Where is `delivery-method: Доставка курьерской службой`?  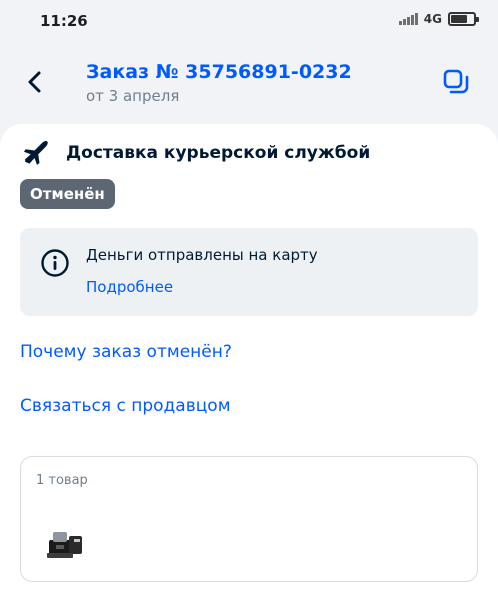
delivery-method: Доставка курьерской службой is located at coordinates (196, 153).